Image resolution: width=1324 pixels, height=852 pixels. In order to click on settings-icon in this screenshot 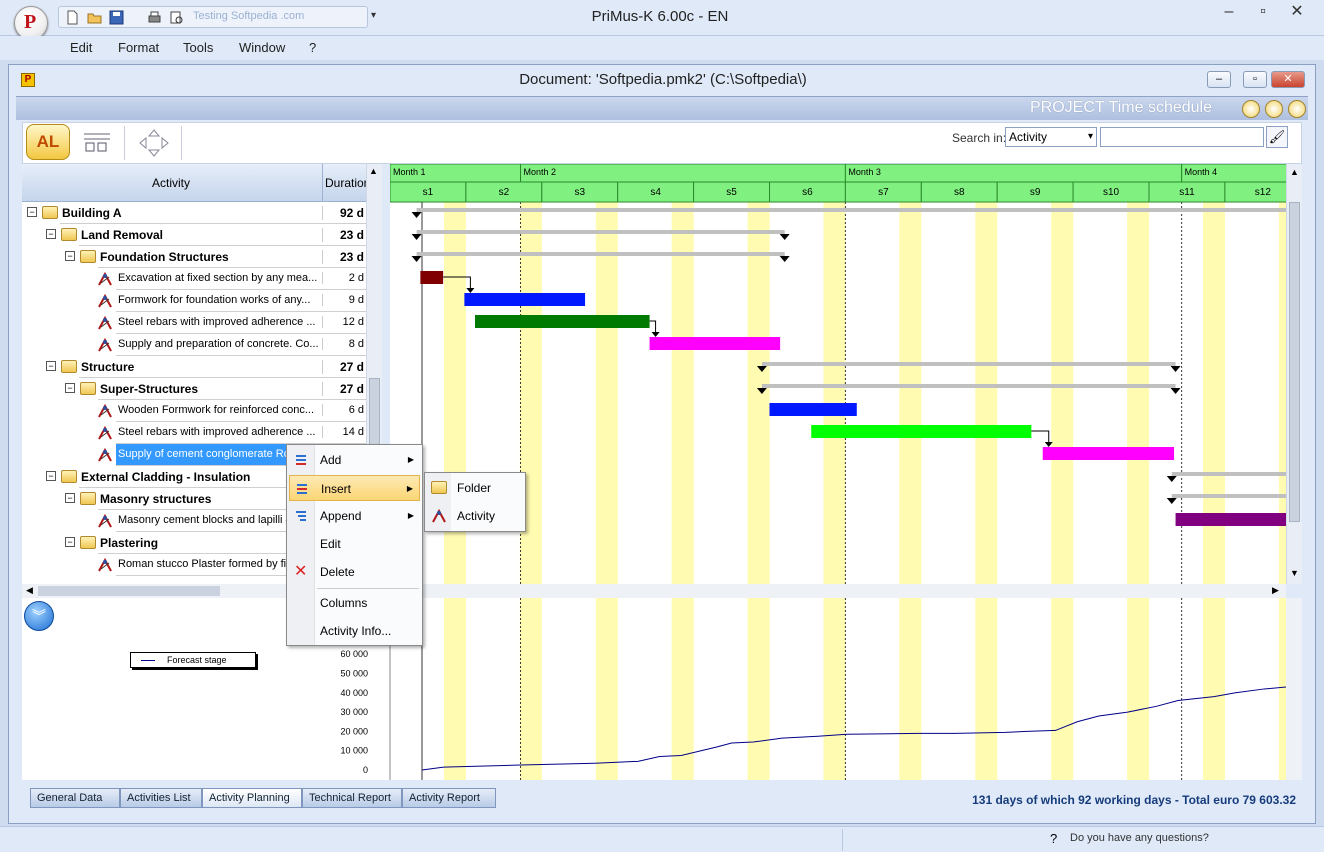, I will do `click(1297, 109)`.